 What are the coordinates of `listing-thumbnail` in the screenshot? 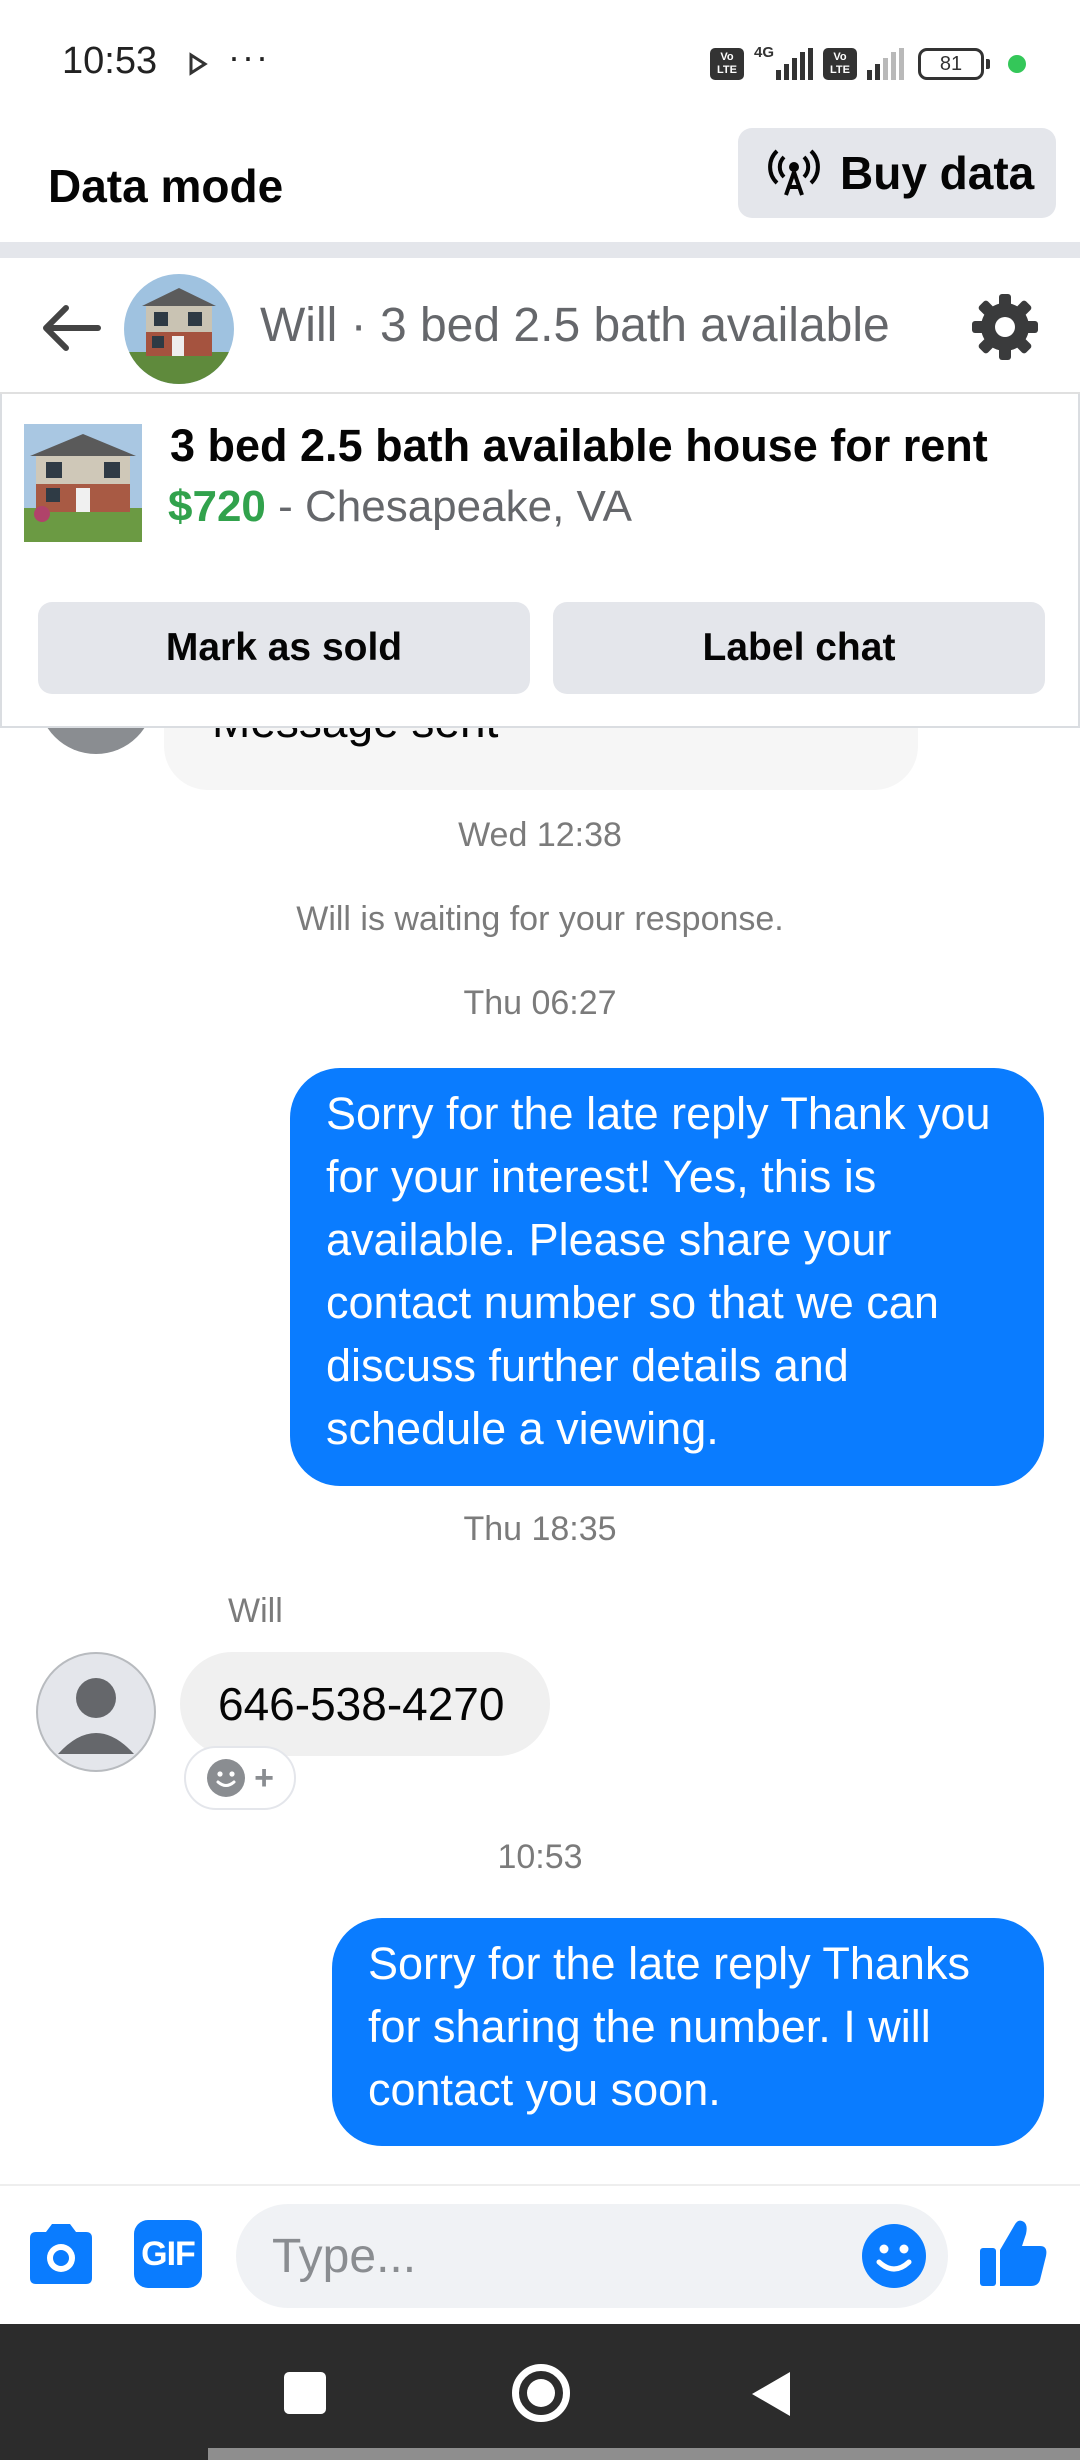 It's located at (83, 483).